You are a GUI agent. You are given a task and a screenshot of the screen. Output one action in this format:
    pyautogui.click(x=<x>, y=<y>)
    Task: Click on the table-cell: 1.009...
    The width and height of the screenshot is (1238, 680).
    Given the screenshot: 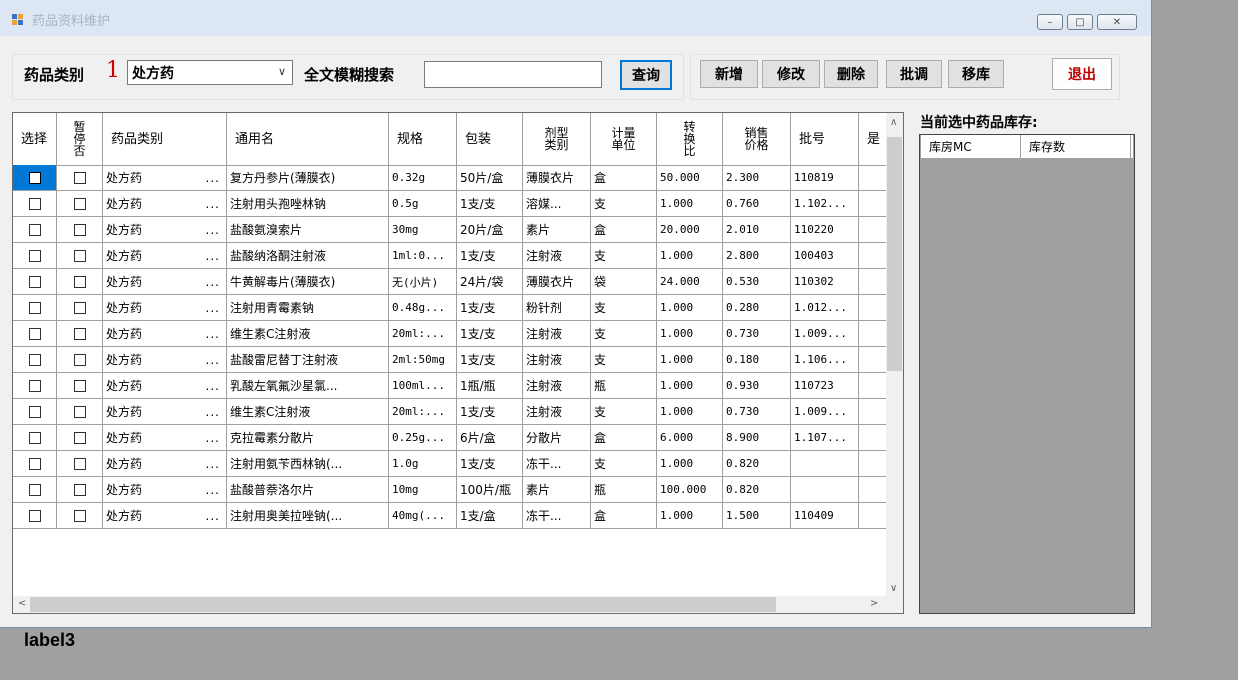 What is the action you would take?
    pyautogui.click(x=825, y=333)
    